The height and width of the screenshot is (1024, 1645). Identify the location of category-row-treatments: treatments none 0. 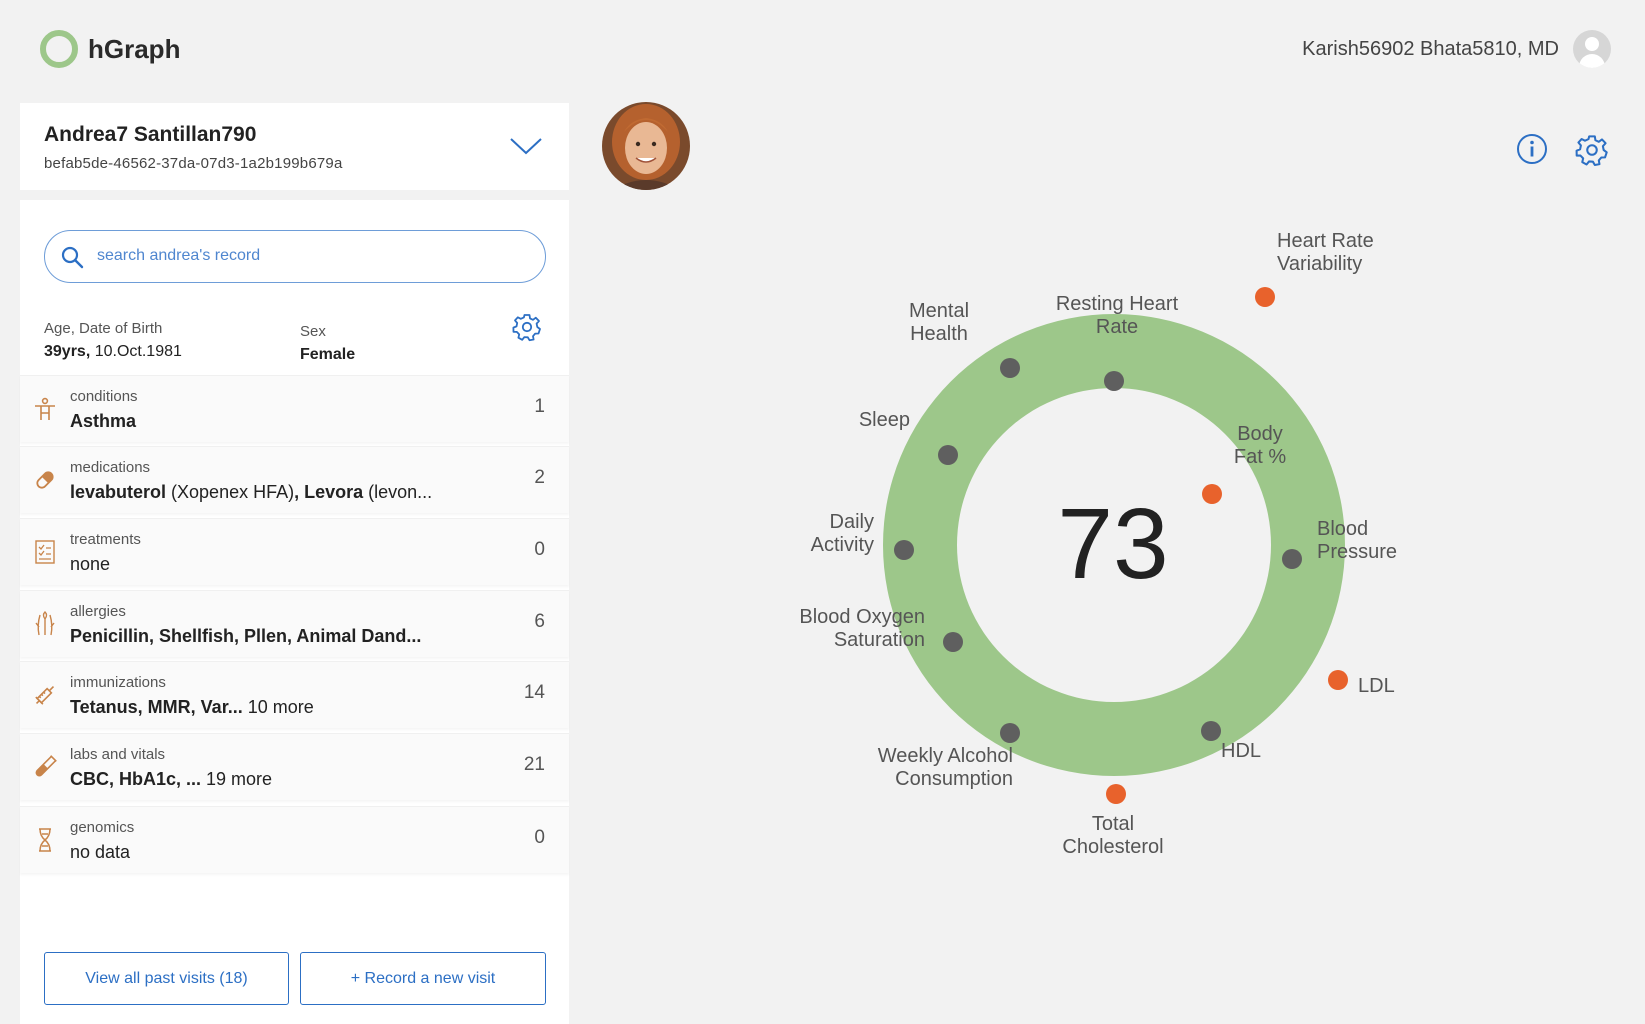
(294, 551).